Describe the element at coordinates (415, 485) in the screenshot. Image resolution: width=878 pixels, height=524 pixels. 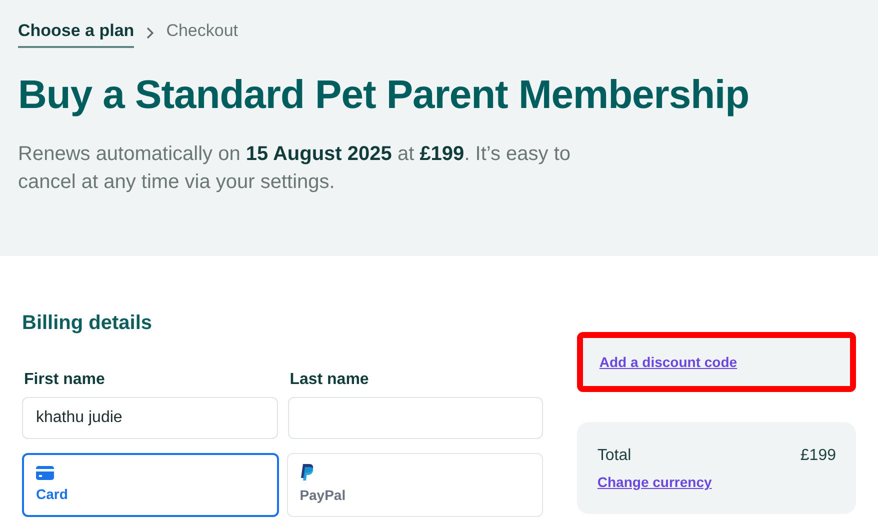
I see `payment-option: PayPal` at that location.